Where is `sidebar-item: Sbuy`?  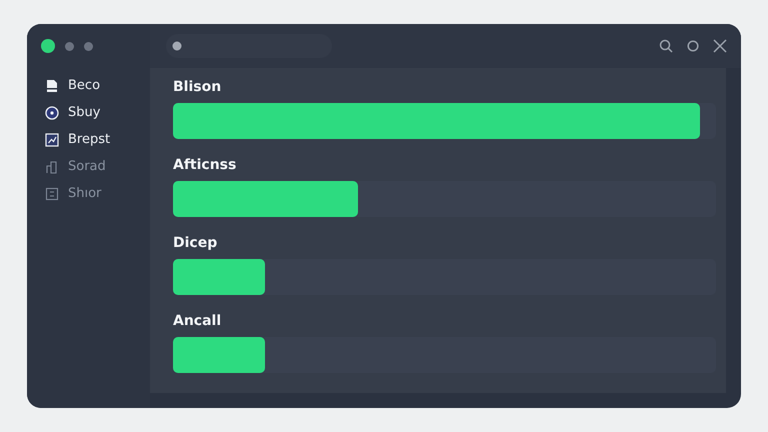 sidebar-item: Sbuy is located at coordinates (88, 112).